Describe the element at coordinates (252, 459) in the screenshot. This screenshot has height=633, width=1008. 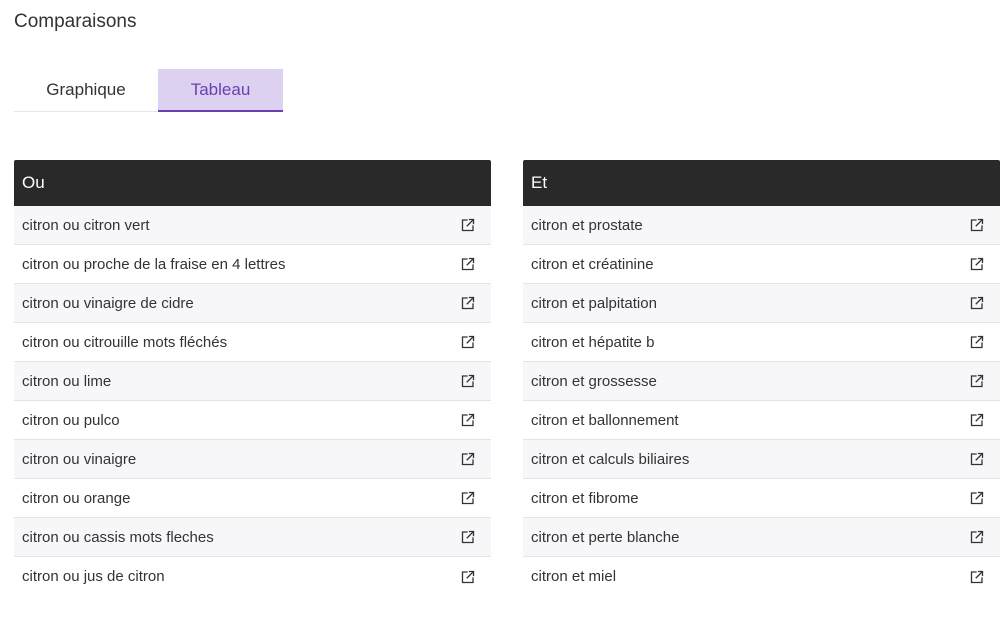
I see `table-row: citron ou vinaigre` at that location.